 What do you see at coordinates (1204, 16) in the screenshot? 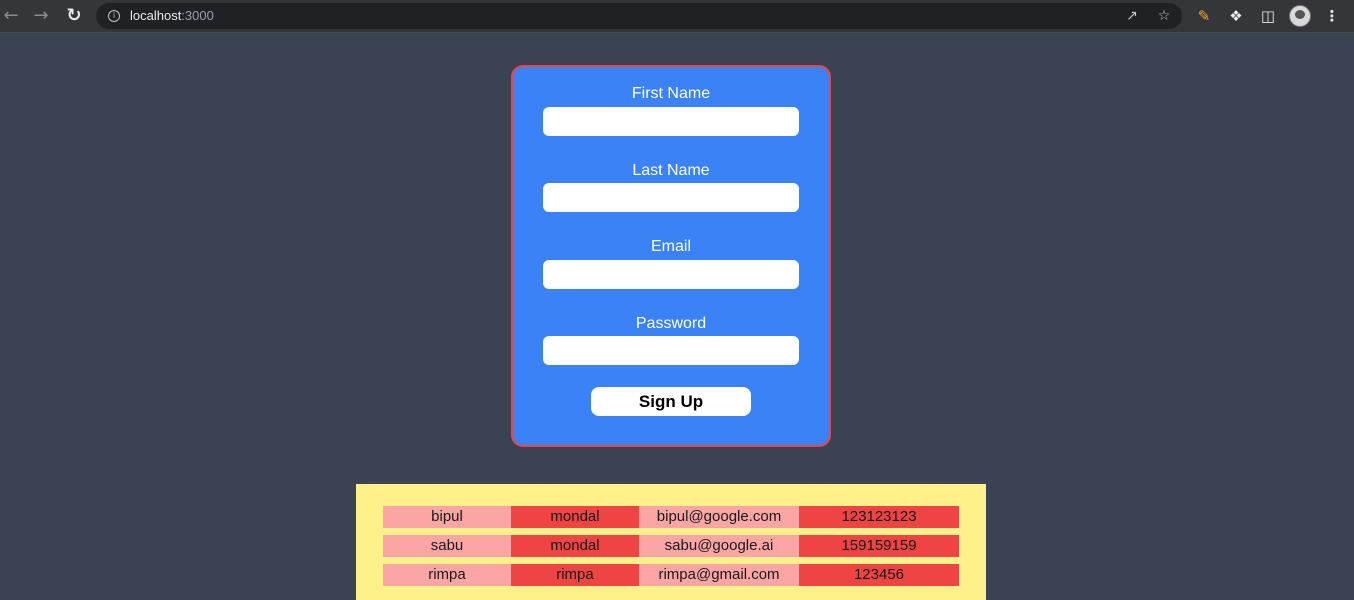
I see `pen-icon: ✎` at bounding box center [1204, 16].